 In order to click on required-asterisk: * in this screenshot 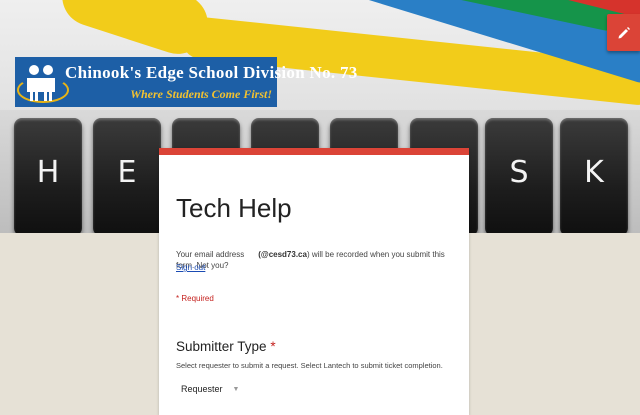, I will do `click(273, 346)`.